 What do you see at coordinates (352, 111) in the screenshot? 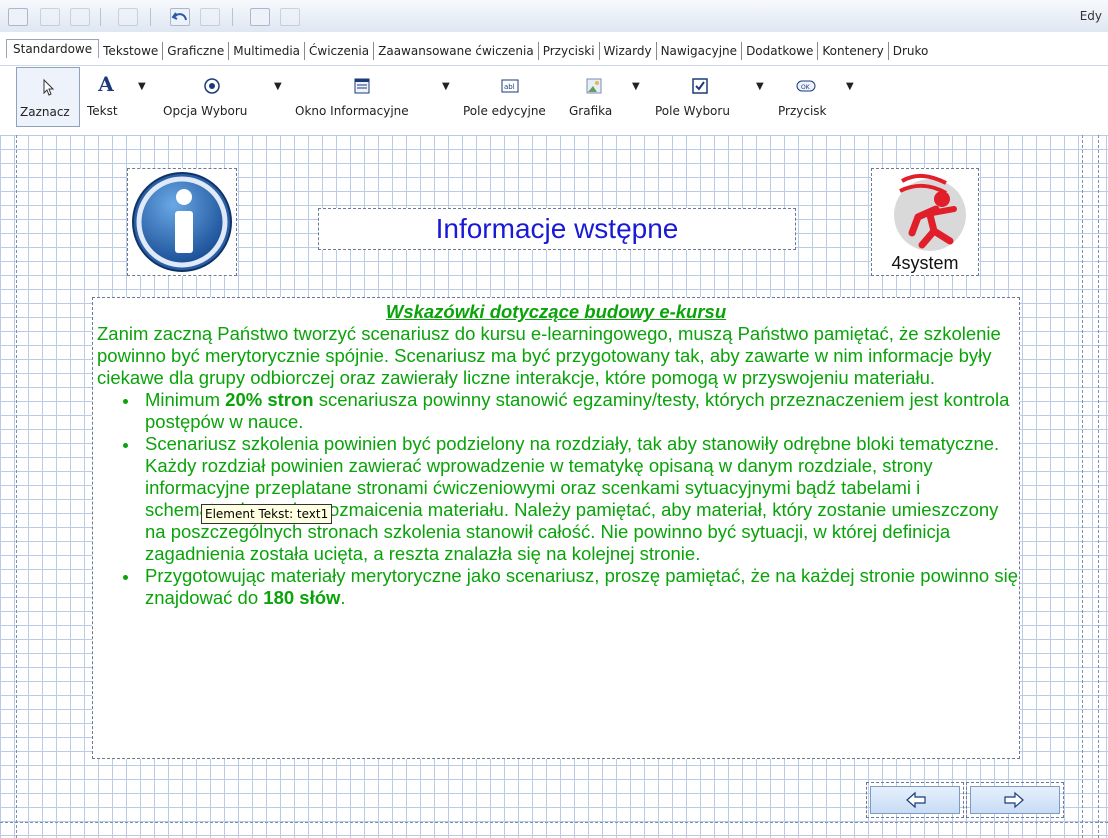
I see `okno-informacyjne-label: Okno Informacyjne` at bounding box center [352, 111].